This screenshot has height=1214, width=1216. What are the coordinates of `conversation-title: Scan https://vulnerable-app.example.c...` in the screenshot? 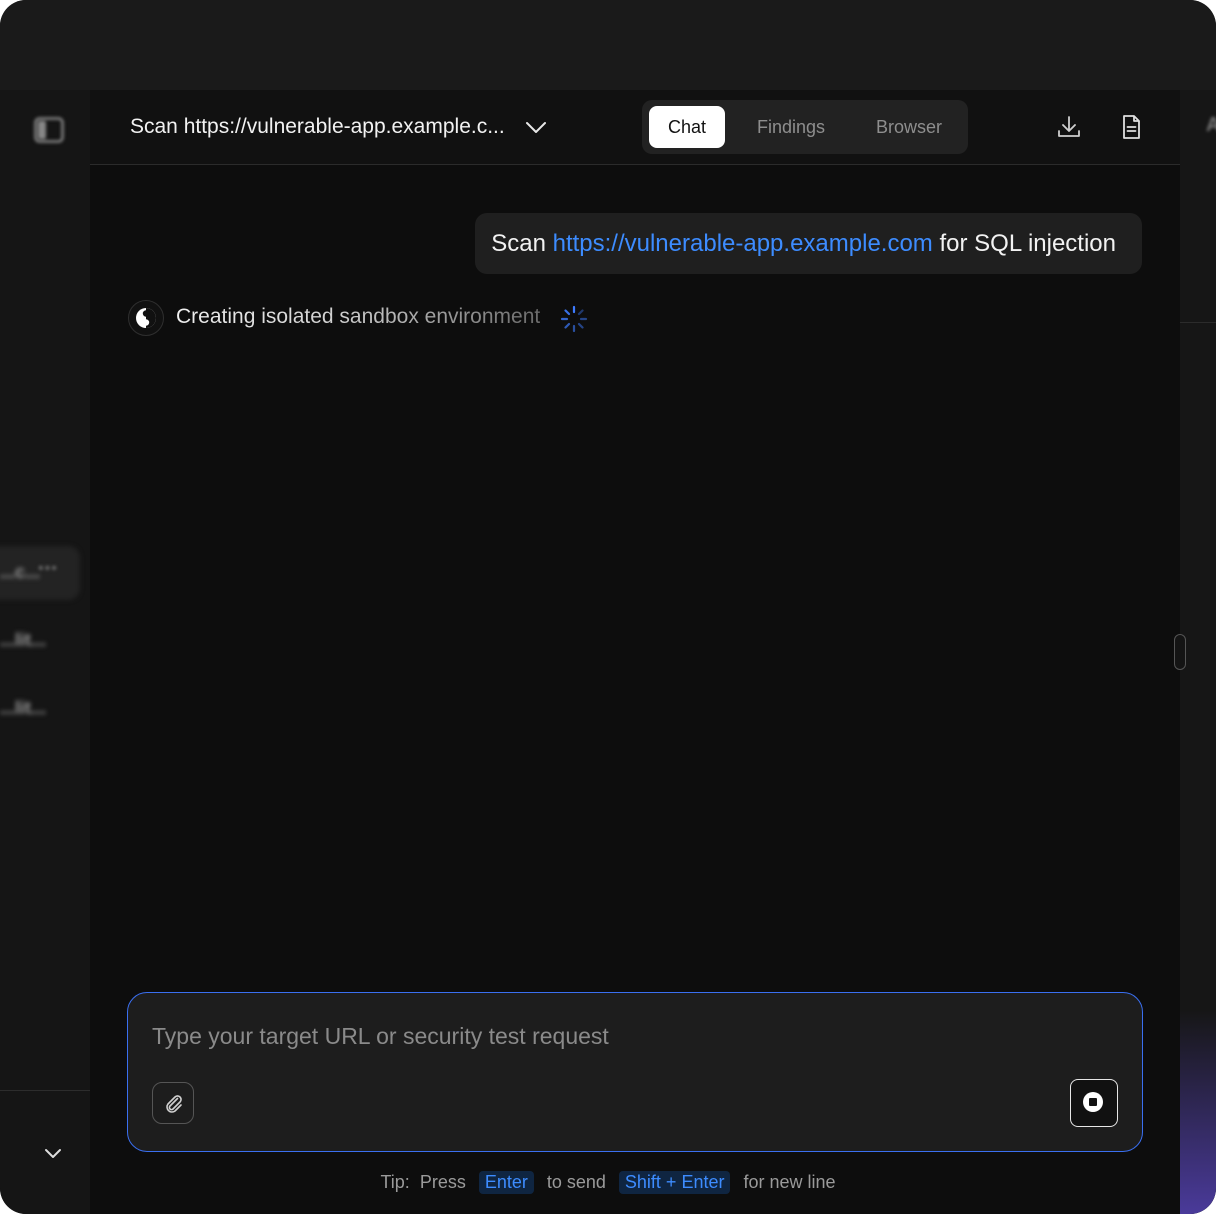 It's located at (317, 127).